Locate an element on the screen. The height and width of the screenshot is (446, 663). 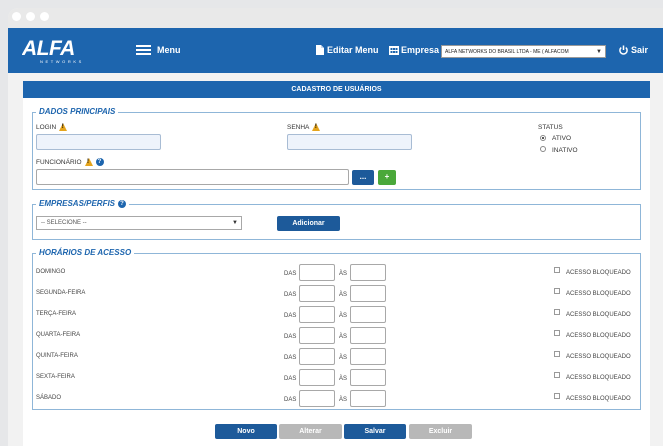
exit-button: Sair is located at coordinates (633, 50).